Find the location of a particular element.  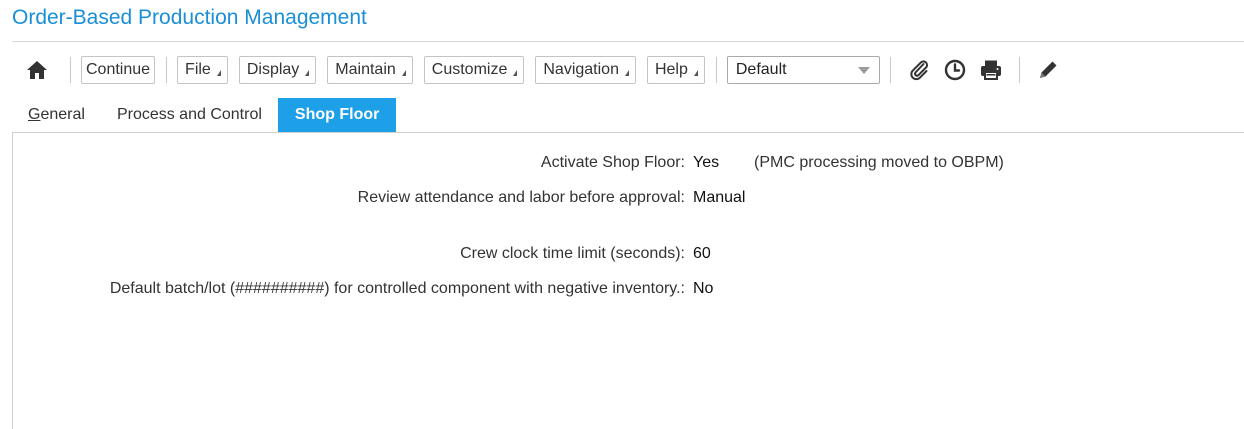

crew-clock-value: 60 is located at coordinates (702, 254).